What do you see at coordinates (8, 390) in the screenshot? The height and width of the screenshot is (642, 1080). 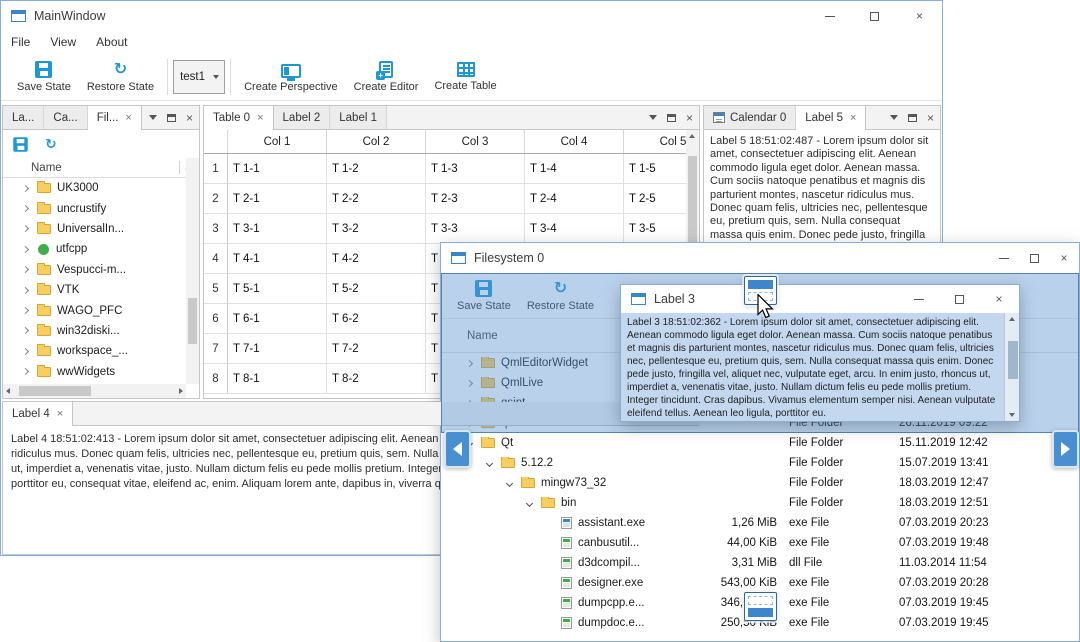 I see `scroll-left-icon` at bounding box center [8, 390].